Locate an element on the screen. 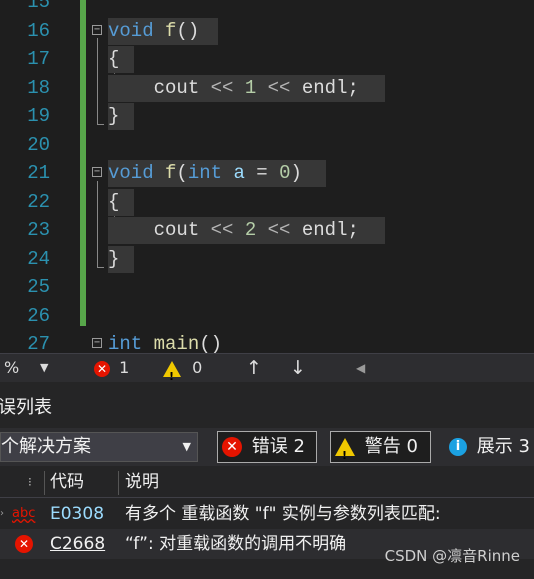 The width and height of the screenshot is (534, 579). editor-status-strip: % ▼ ✕ 1 ! 0 ↑ ↓ ◀ is located at coordinates (267, 368).